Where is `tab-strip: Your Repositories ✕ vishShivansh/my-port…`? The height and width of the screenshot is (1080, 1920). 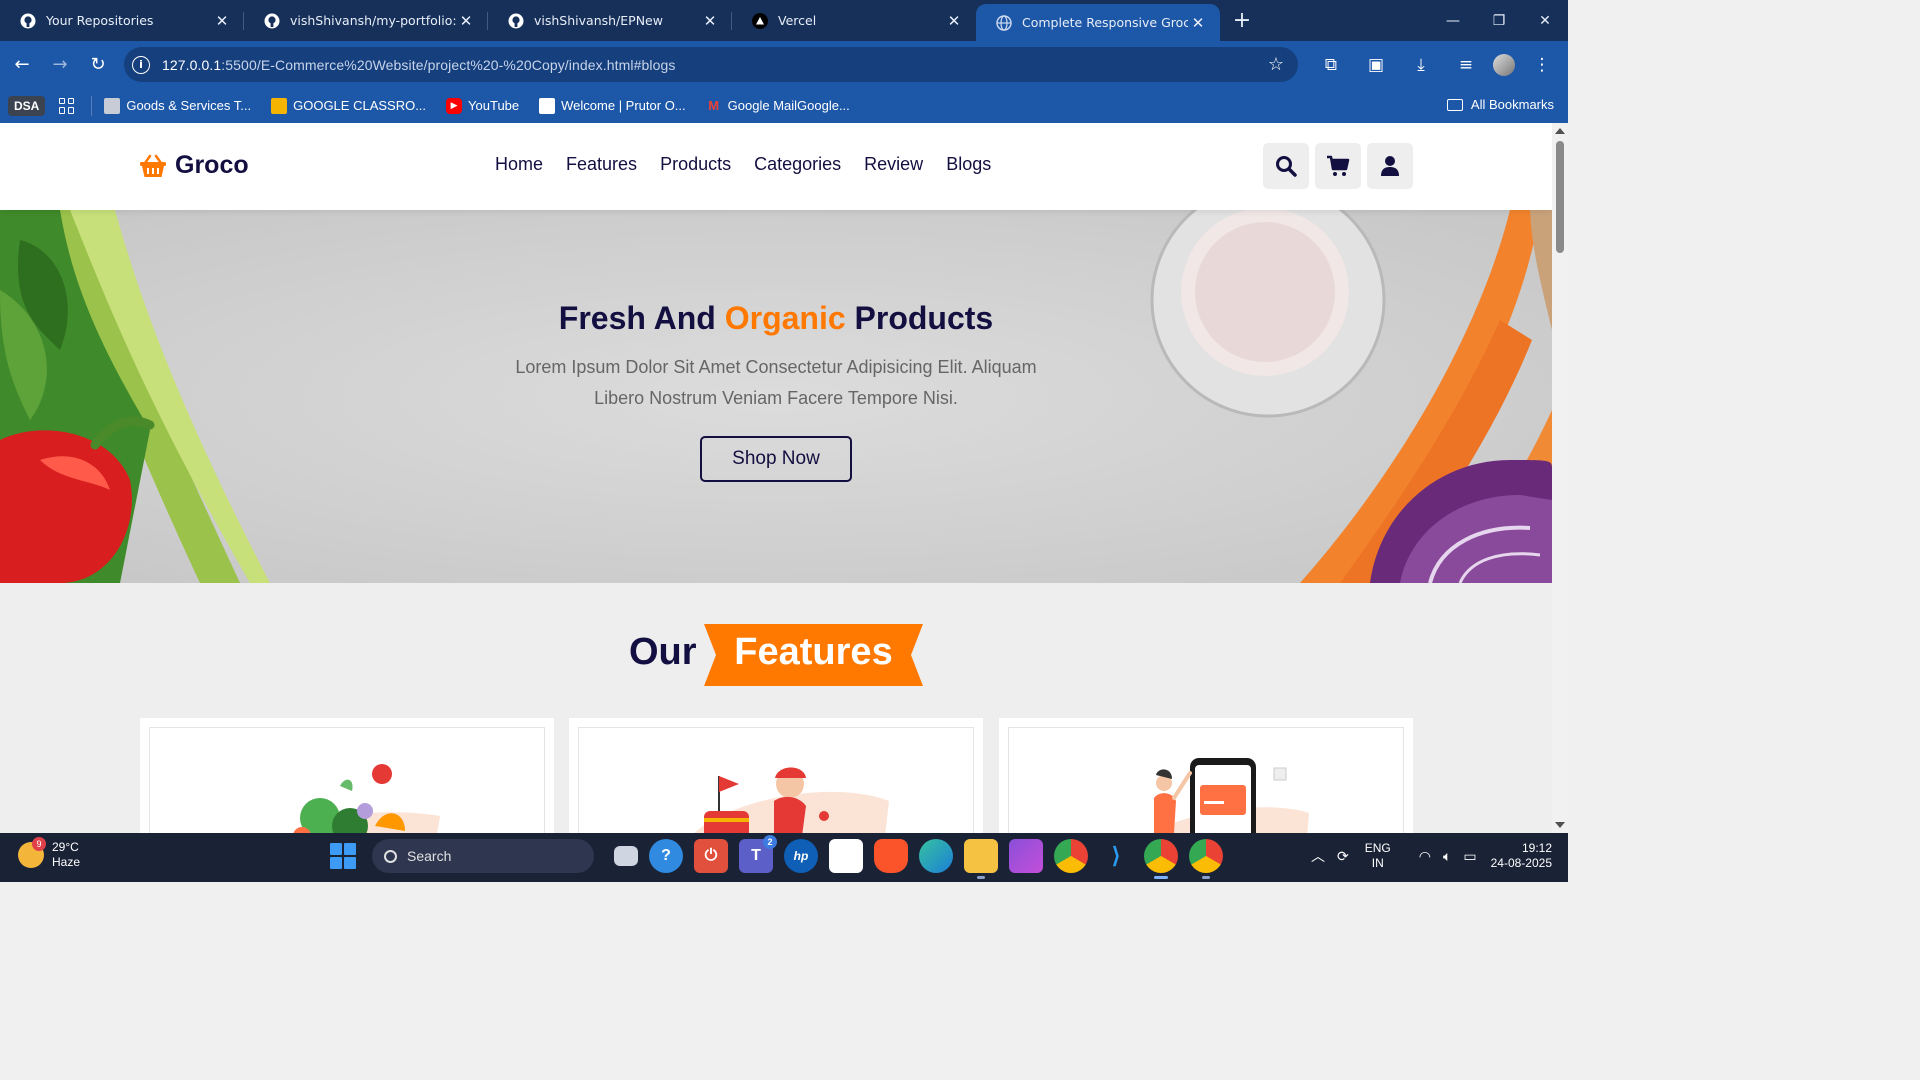
tab-strip: Your Repositories ✕ vishShivansh/my-port… is located at coordinates (784, 20).